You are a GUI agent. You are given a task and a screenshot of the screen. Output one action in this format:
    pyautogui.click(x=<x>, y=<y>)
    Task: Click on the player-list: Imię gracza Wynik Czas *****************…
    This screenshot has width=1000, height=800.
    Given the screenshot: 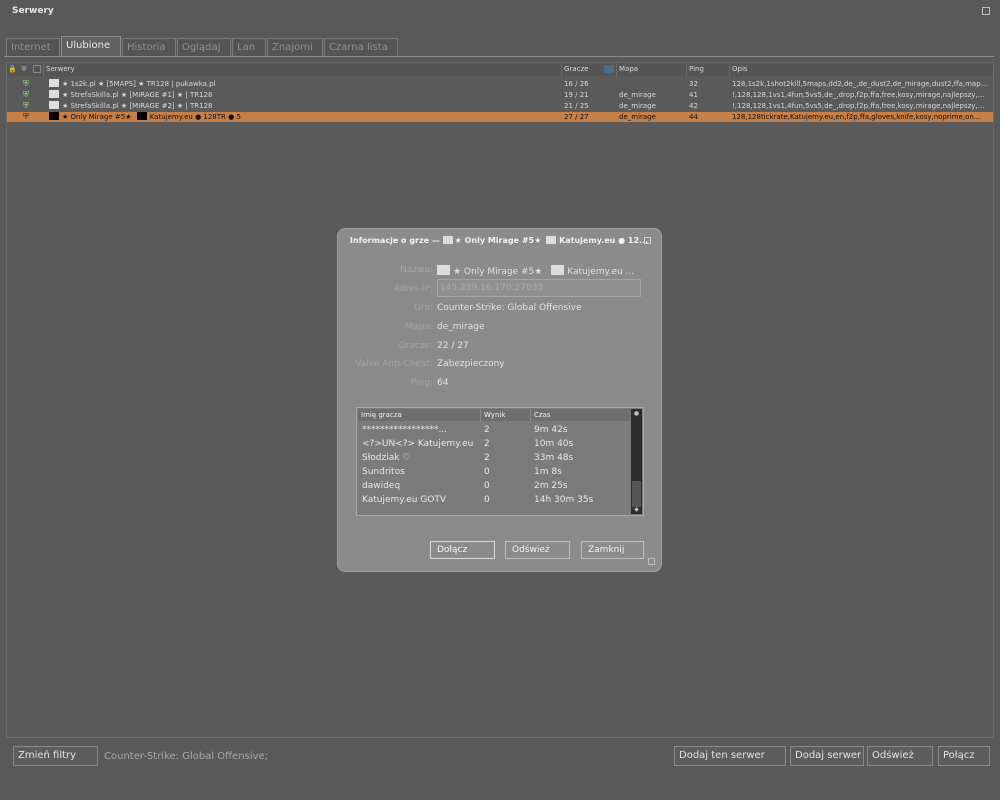 What is the action you would take?
    pyautogui.click(x=500, y=461)
    